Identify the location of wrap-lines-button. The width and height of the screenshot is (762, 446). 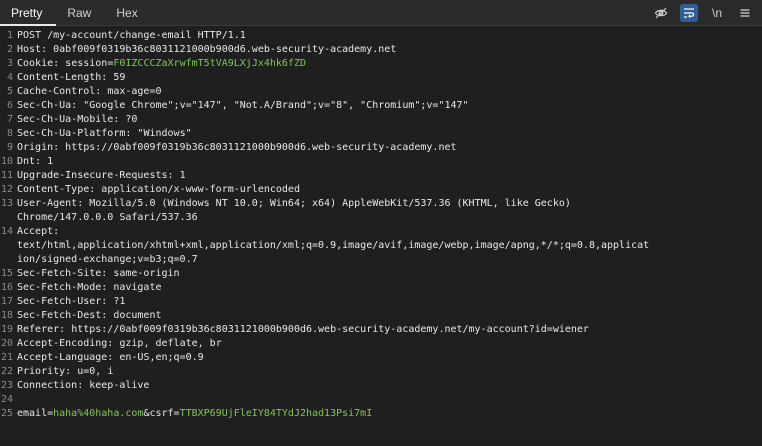
(689, 12).